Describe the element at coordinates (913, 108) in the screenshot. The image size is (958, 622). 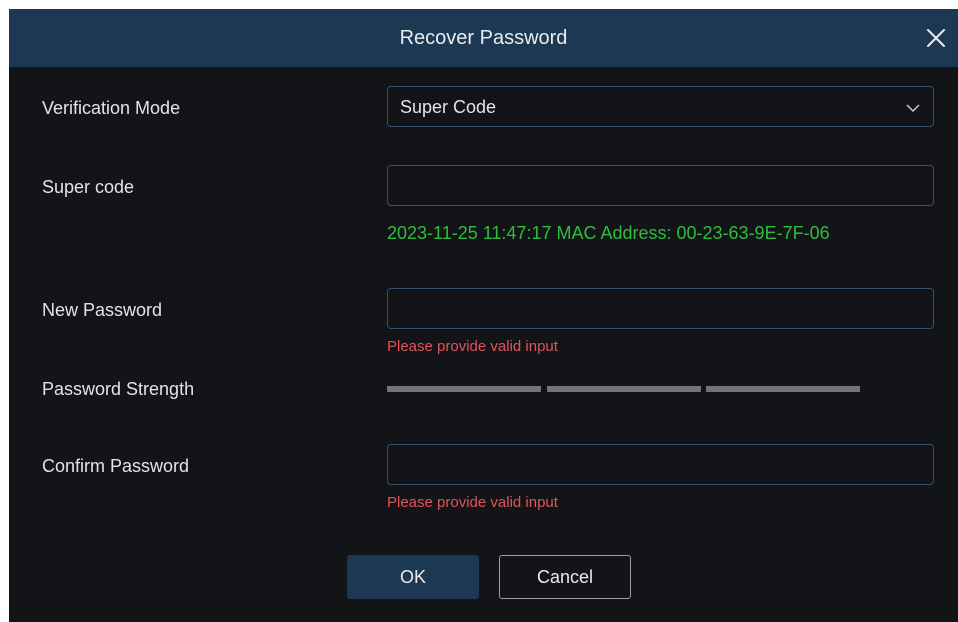
I see `chevron-down-icon` at that location.